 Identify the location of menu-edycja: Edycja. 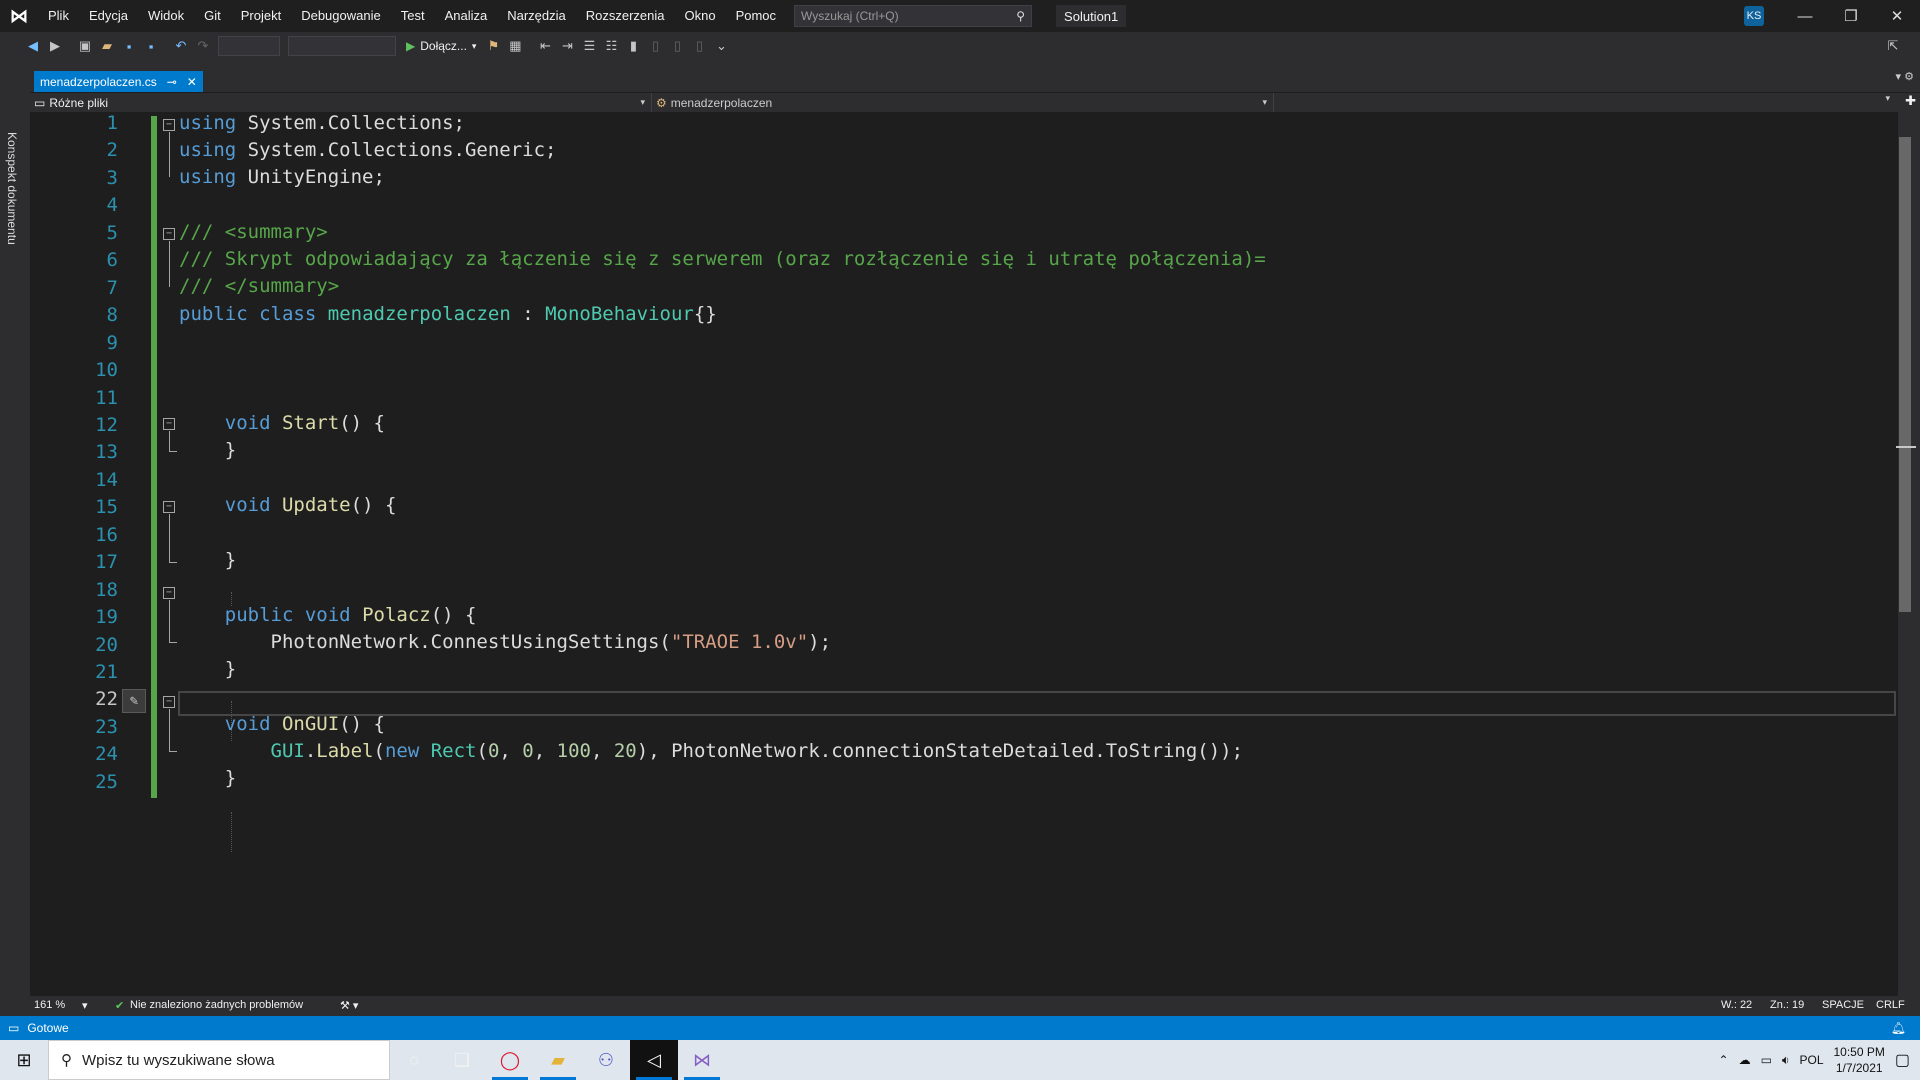
(108, 16).